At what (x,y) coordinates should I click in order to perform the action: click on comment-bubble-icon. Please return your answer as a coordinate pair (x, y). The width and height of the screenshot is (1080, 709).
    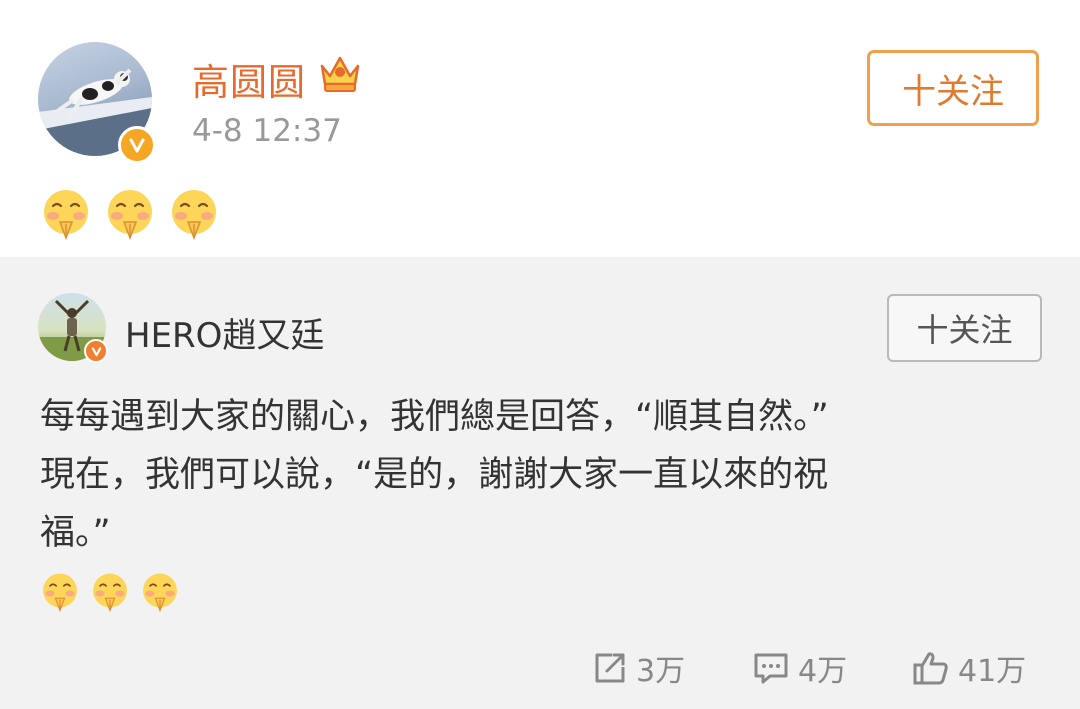
    Looking at the image, I should click on (771, 668).